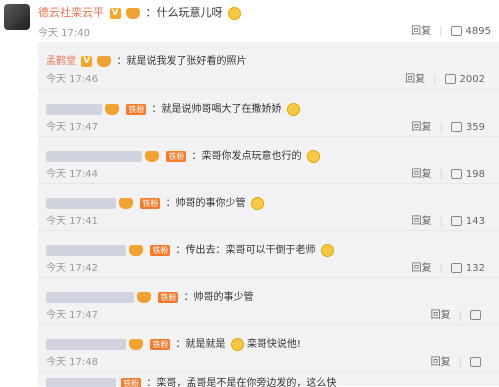 The image size is (499, 387). Describe the element at coordinates (17, 17) in the screenshot. I see `avatar` at that location.